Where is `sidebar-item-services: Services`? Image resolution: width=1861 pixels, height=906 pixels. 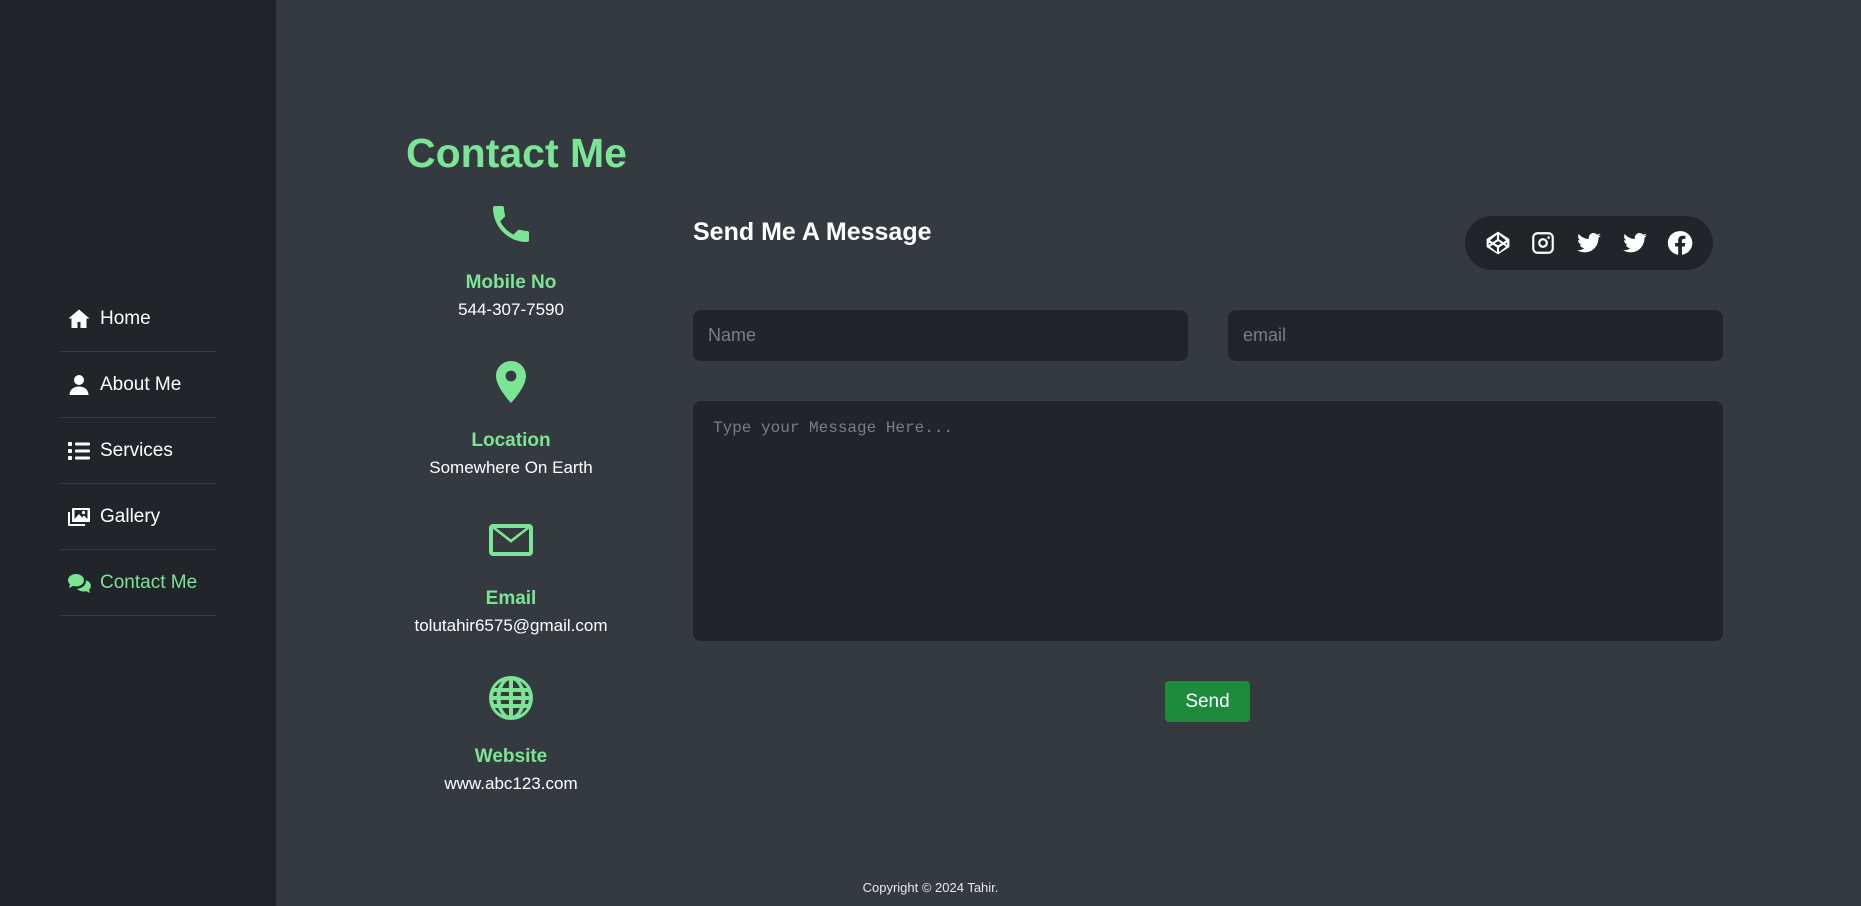
sidebar-item-services: Services is located at coordinates (138, 451).